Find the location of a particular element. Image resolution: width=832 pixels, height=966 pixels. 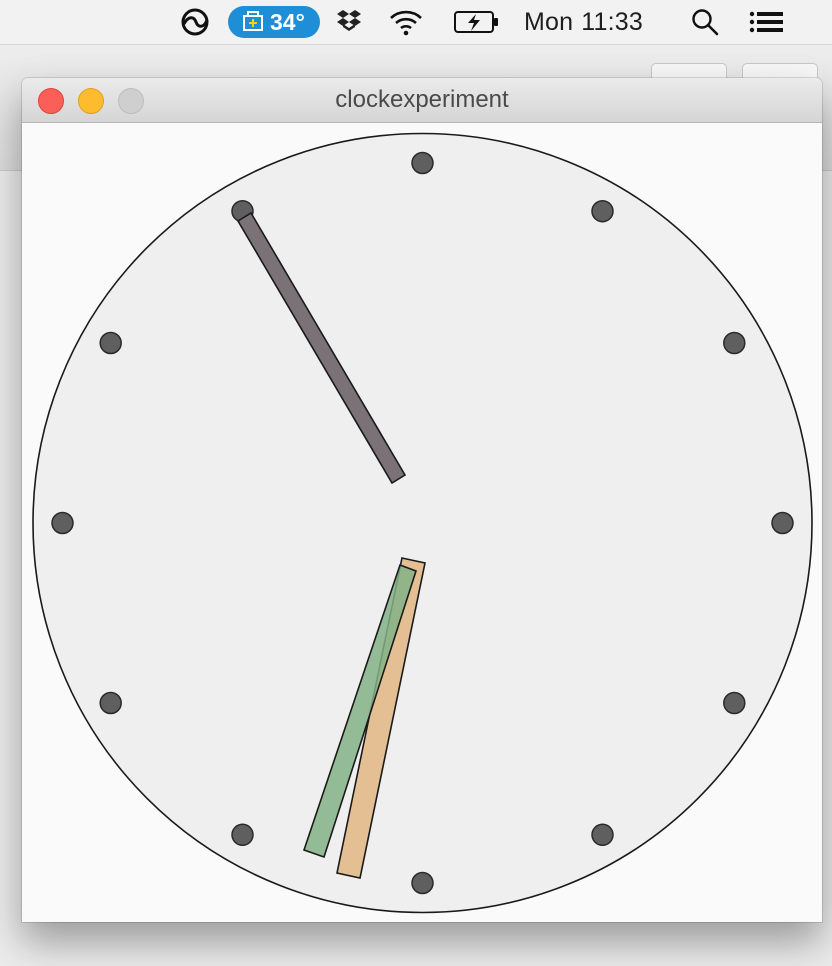

temperature-monitor-icon is located at coordinates (254, 22).